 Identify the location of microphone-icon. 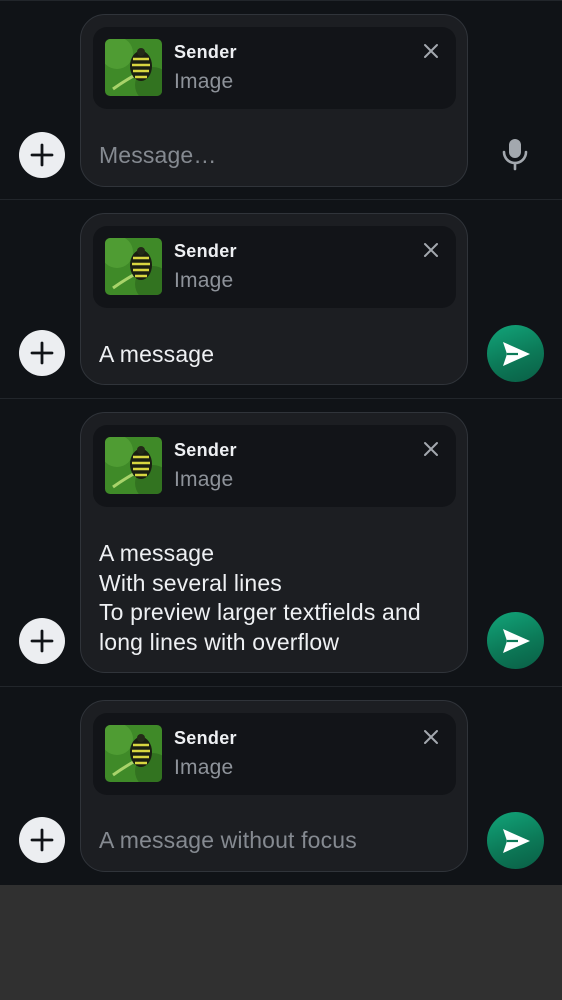
(515, 154).